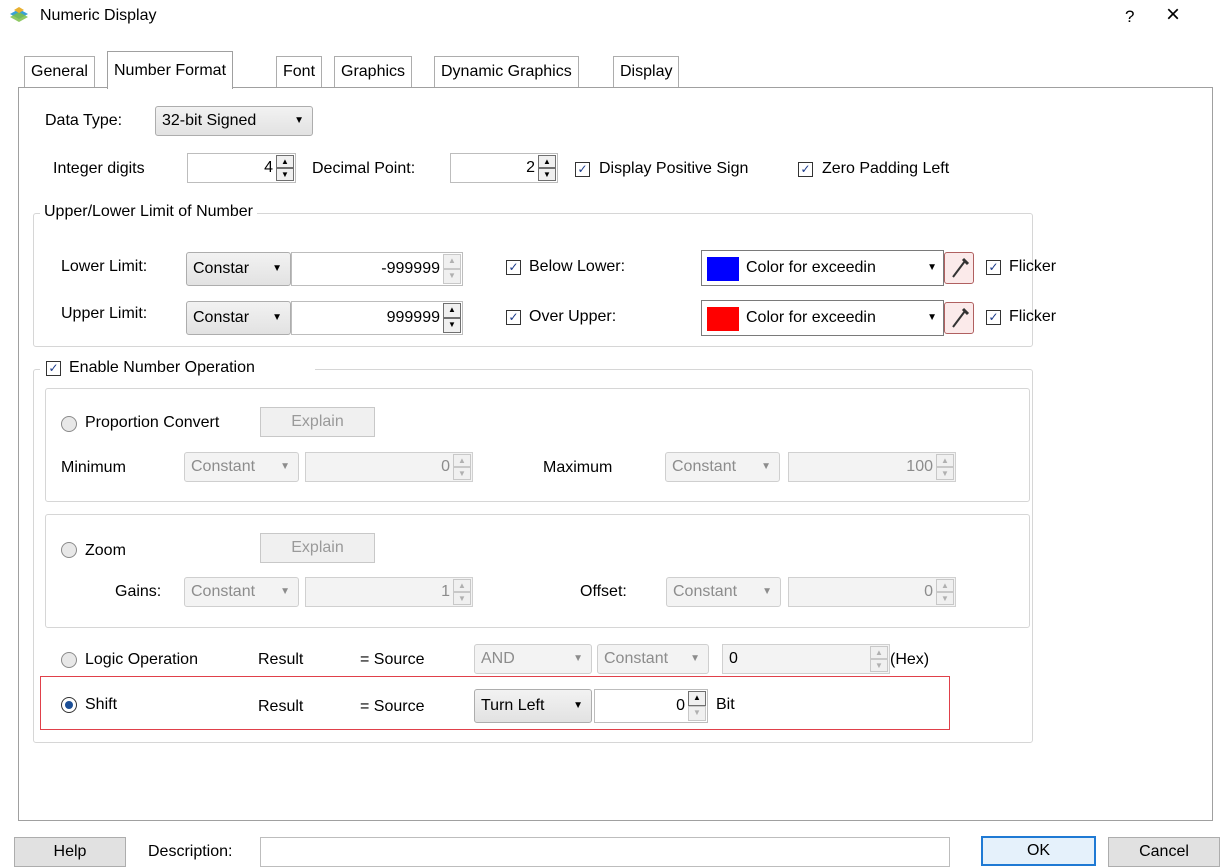  What do you see at coordinates (959, 268) in the screenshot?
I see `lower-eyedropper-button` at bounding box center [959, 268].